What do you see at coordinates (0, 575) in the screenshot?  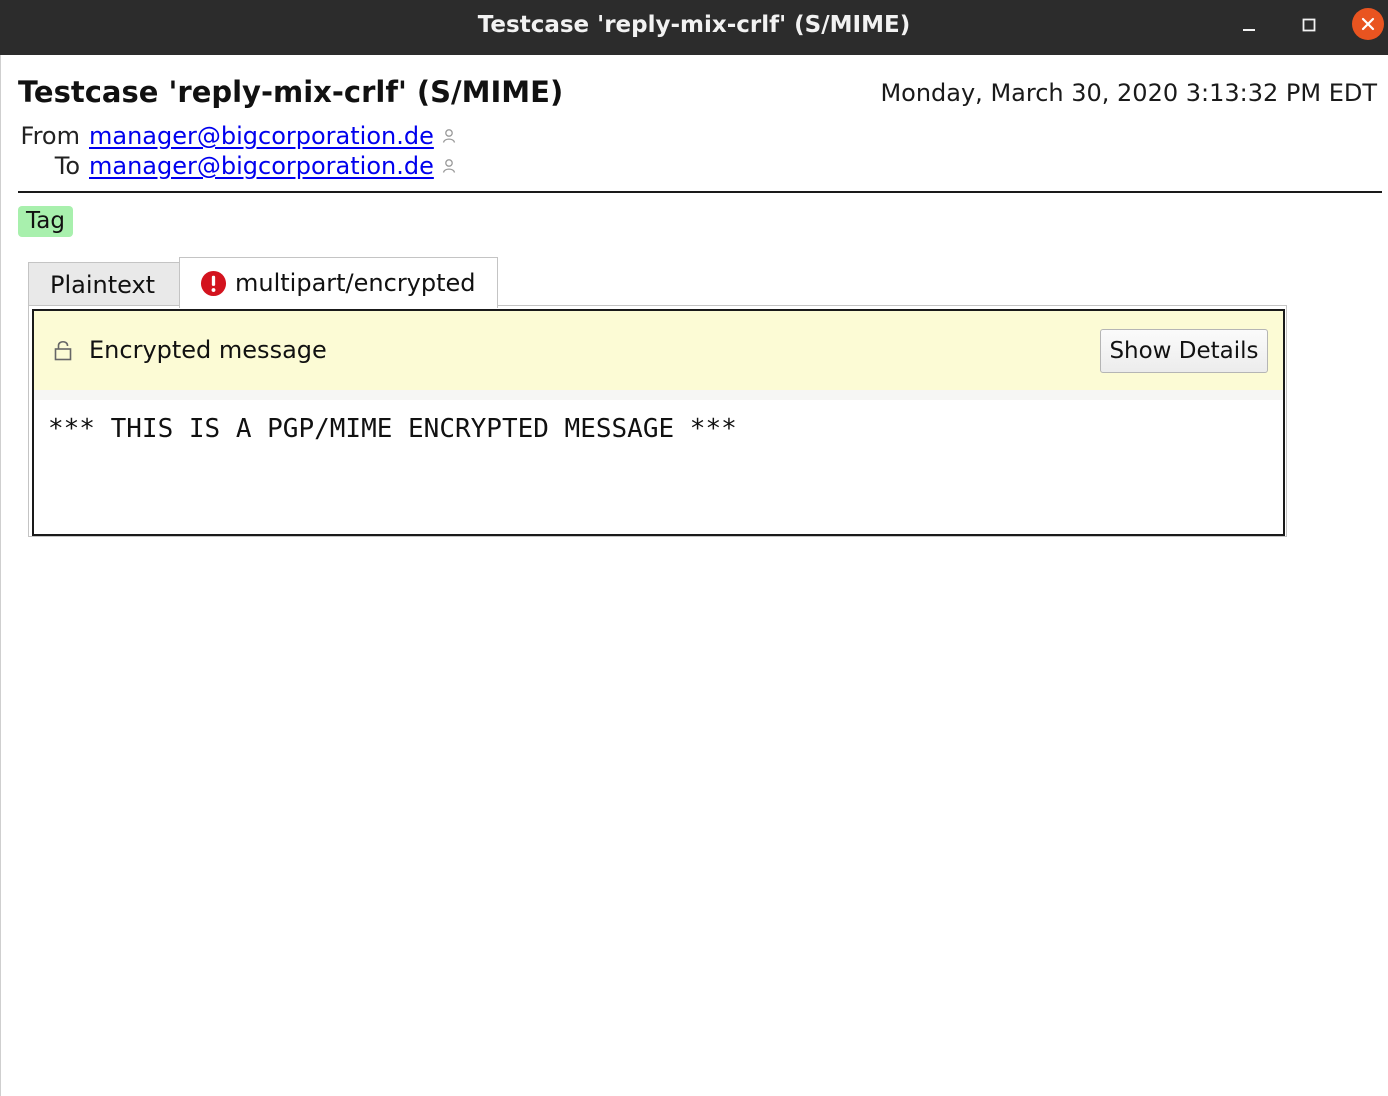 I see `window-border` at bounding box center [0, 575].